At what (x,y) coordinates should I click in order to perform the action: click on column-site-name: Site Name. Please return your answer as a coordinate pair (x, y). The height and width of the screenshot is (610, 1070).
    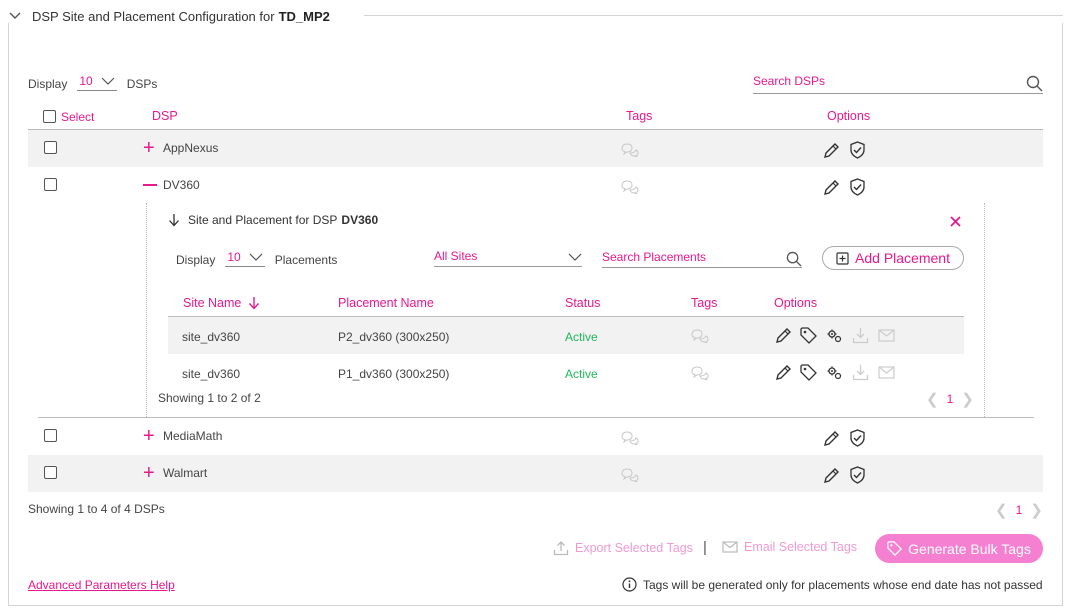
    Looking at the image, I should click on (221, 303).